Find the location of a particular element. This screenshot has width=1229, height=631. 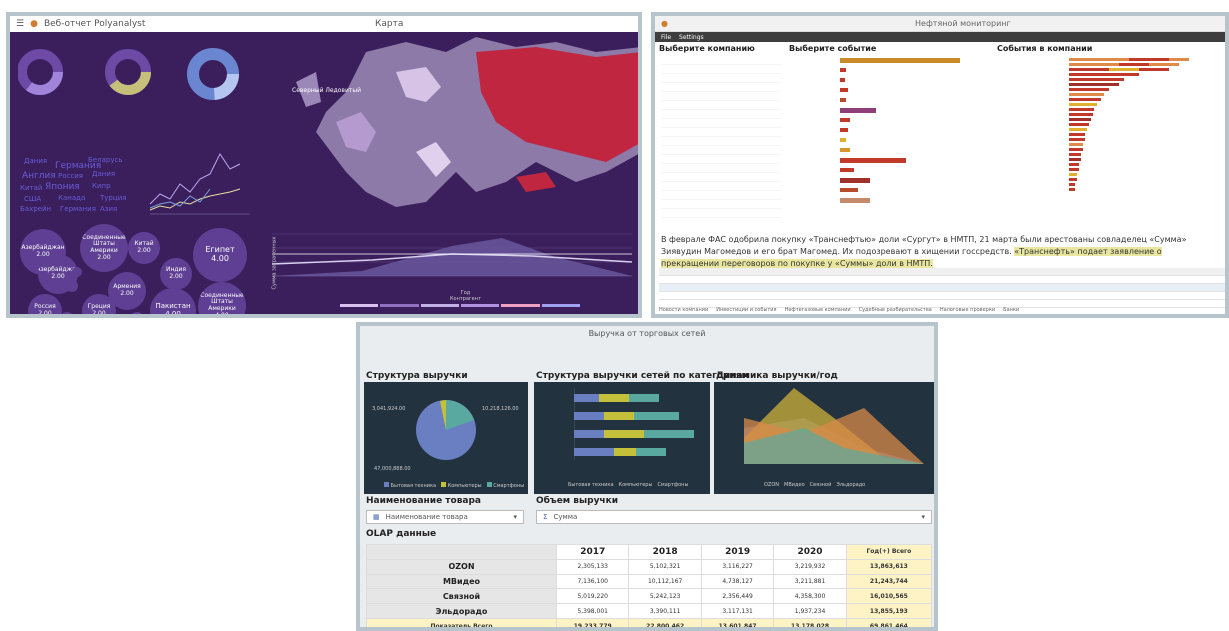

pie-label: 10,218,126.00 is located at coordinates (500, 409).